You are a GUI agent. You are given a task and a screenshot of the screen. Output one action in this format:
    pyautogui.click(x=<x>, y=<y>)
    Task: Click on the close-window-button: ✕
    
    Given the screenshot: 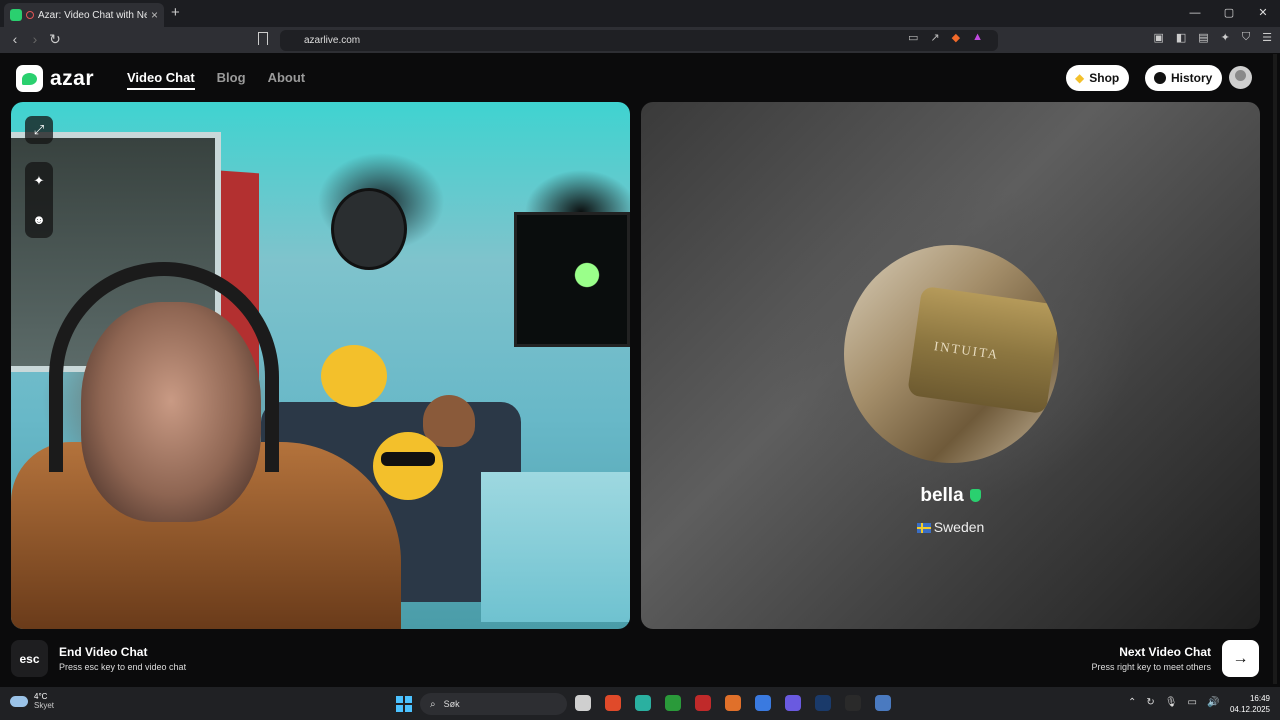 What is the action you would take?
    pyautogui.click(x=1263, y=13)
    